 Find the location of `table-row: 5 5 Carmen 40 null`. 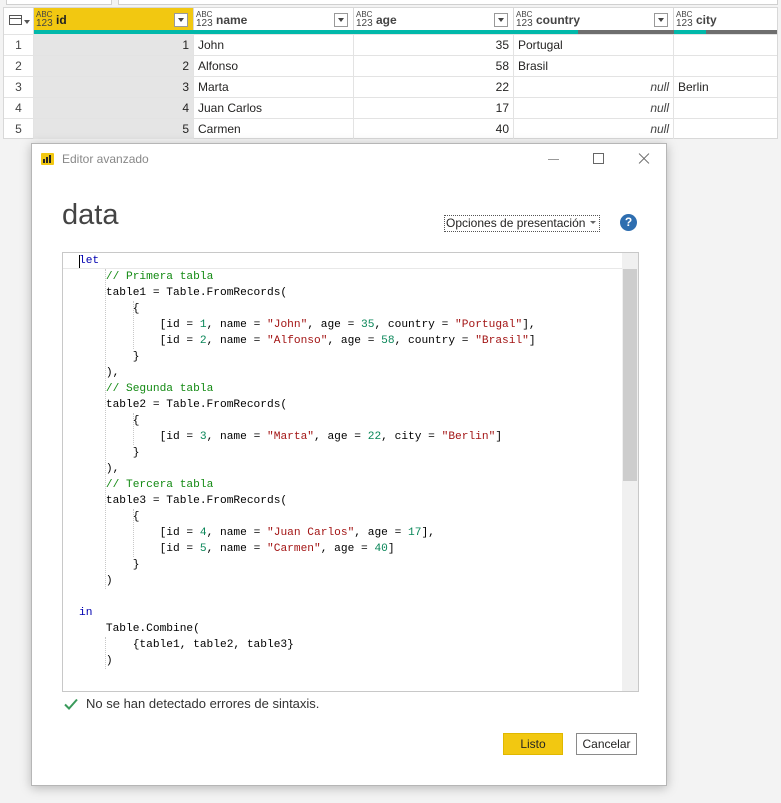

table-row: 5 5 Carmen 40 null is located at coordinates (390, 128).